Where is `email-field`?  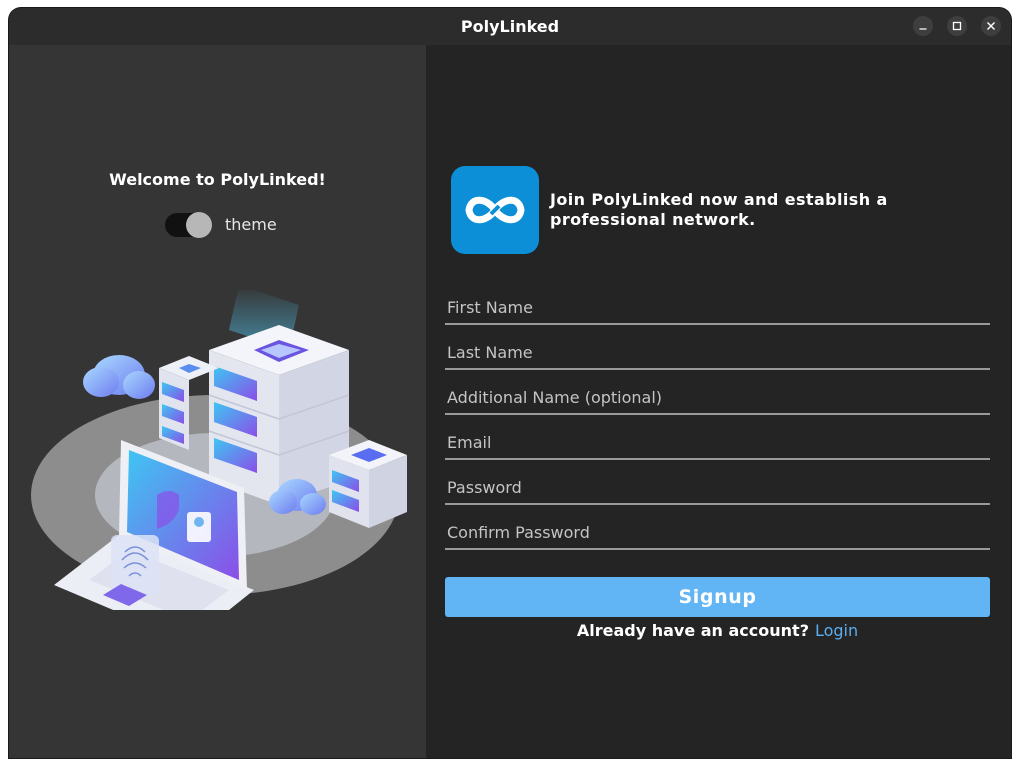 email-field is located at coordinates (717, 444).